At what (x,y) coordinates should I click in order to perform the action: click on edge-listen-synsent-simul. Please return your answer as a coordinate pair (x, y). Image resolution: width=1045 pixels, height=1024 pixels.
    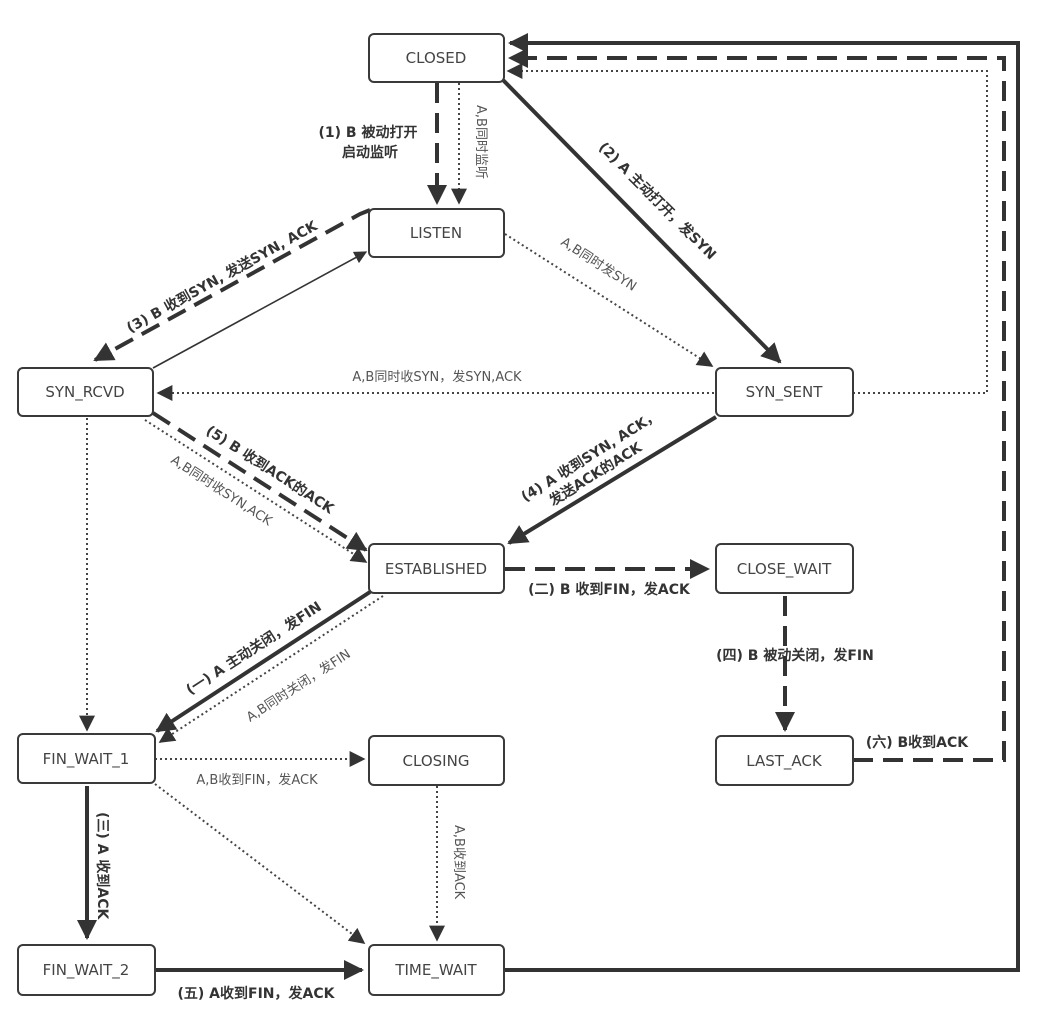
    Looking at the image, I should click on (609, 300).